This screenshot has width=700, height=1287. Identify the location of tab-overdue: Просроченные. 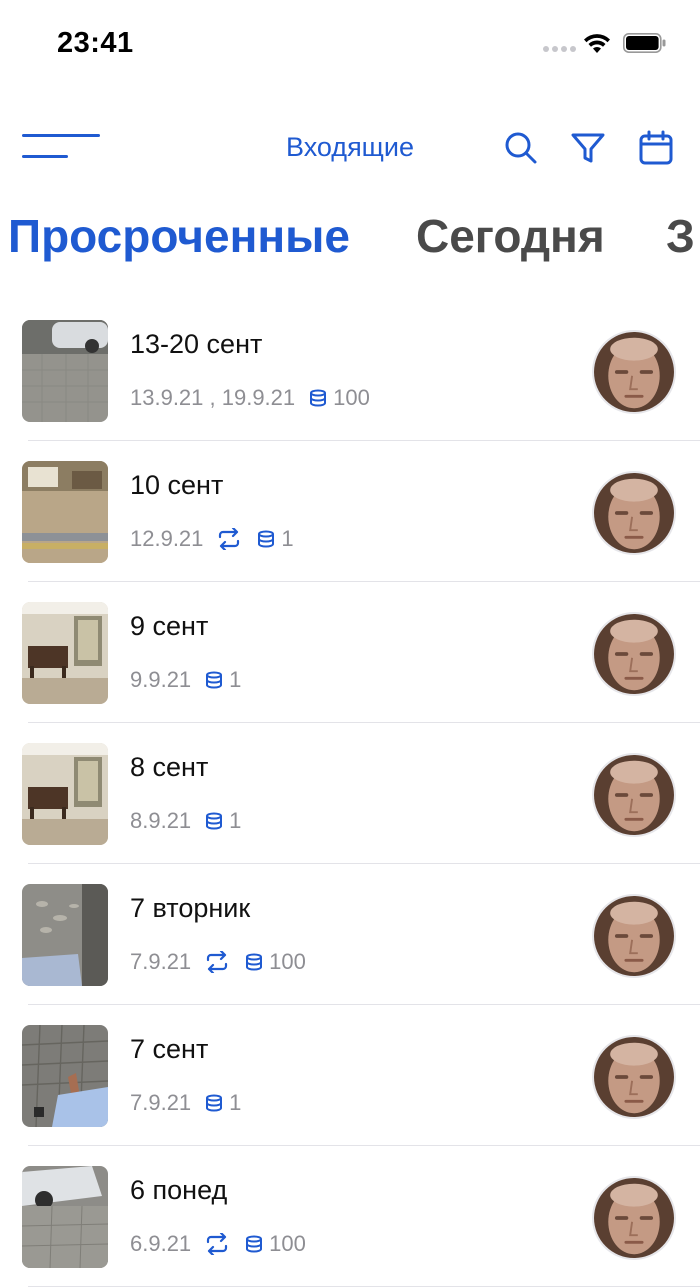
(179, 236).